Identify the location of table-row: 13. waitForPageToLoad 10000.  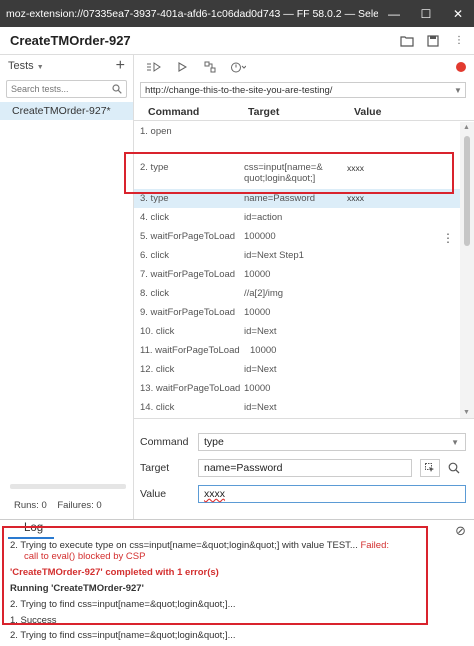
(297, 388).